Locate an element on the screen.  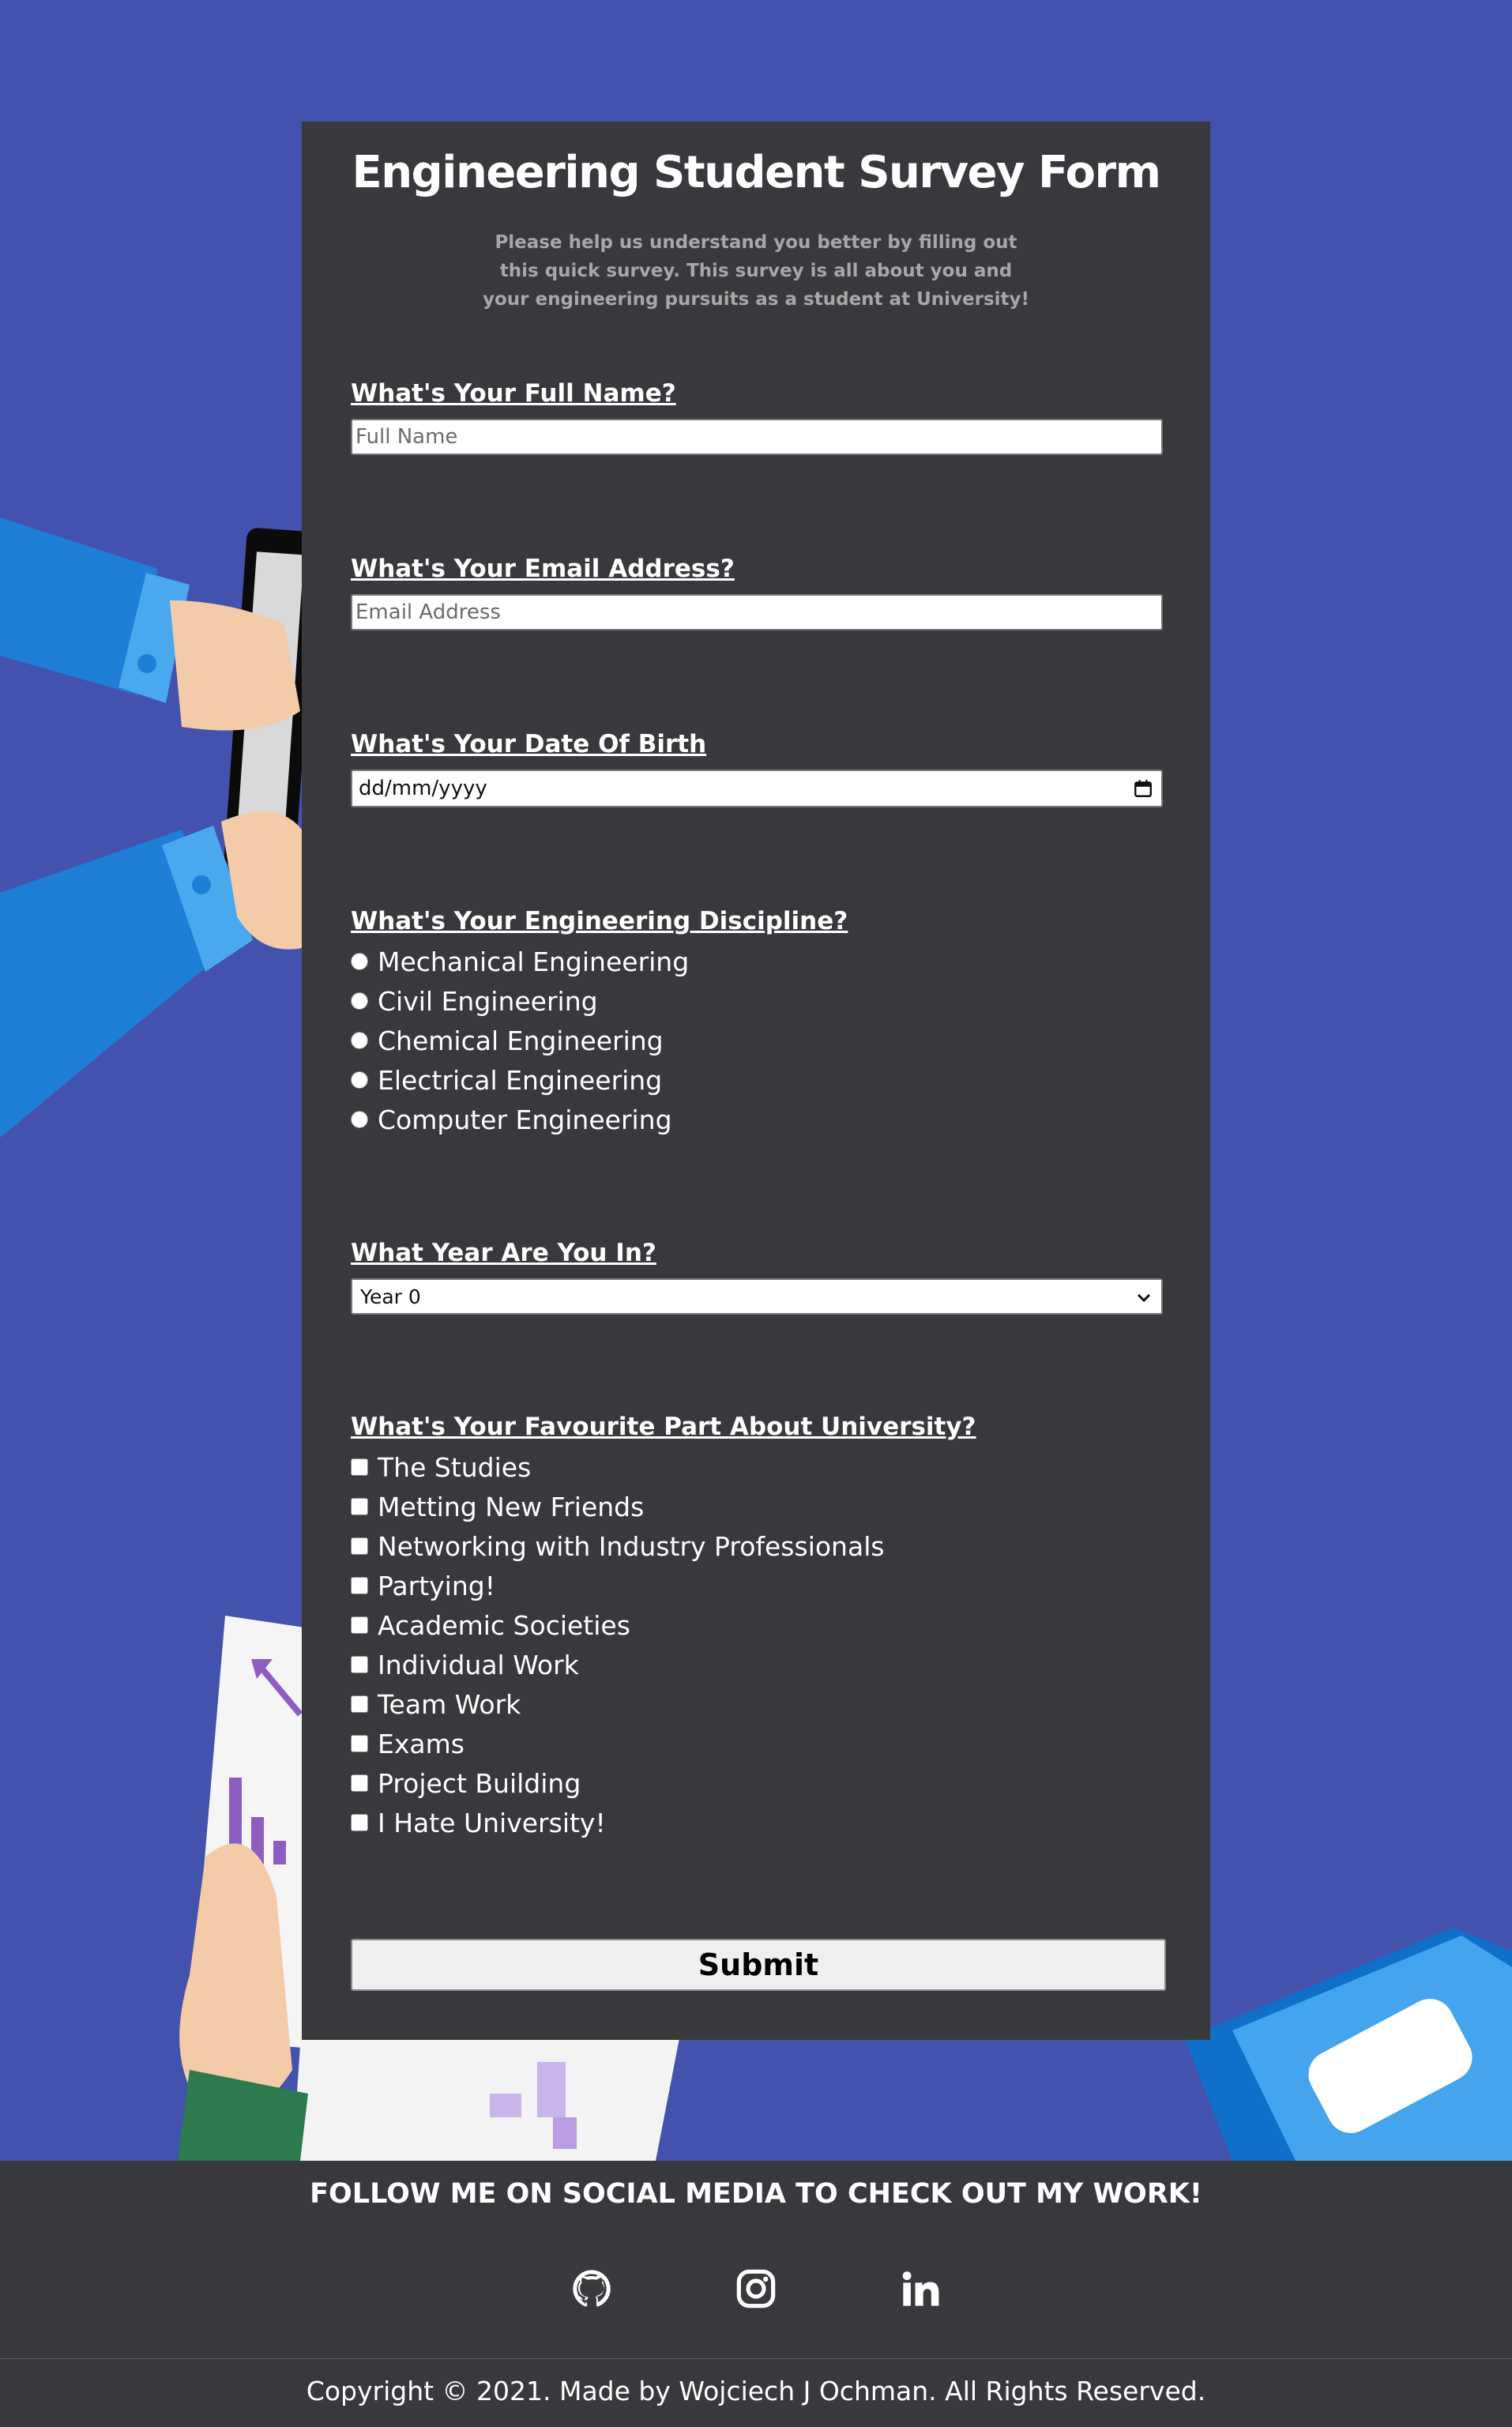
social-links is located at coordinates (756, 2288).